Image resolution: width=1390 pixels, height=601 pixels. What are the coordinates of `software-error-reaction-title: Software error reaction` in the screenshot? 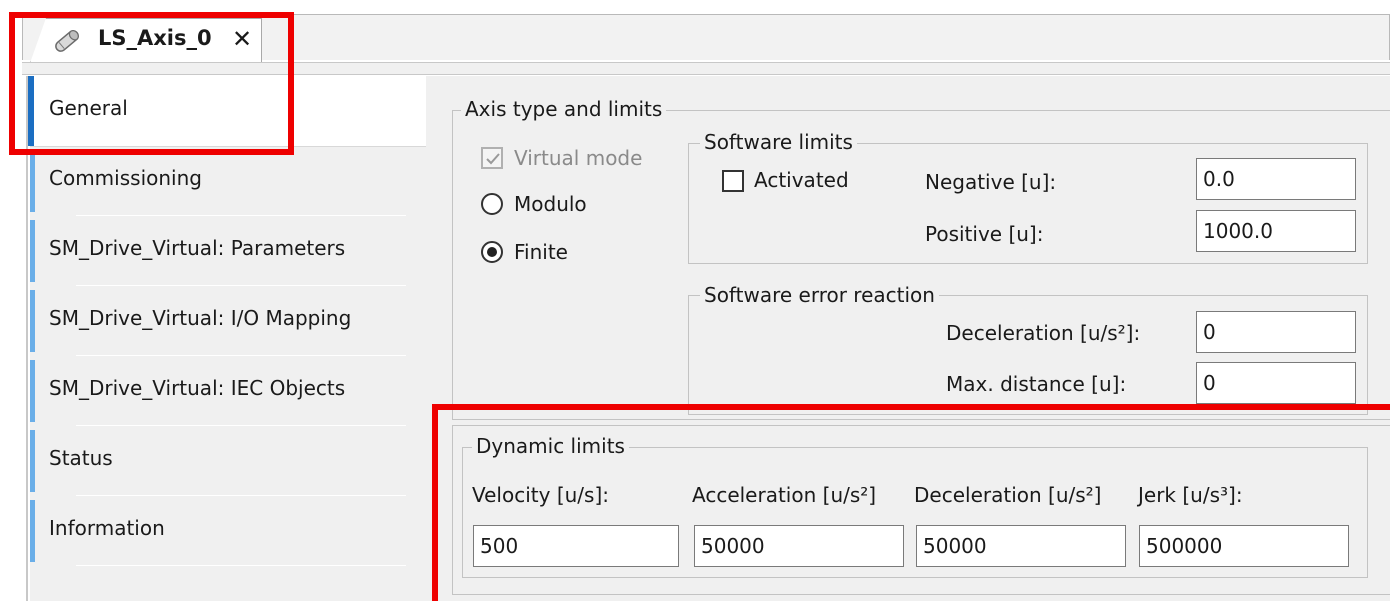 It's located at (819, 295).